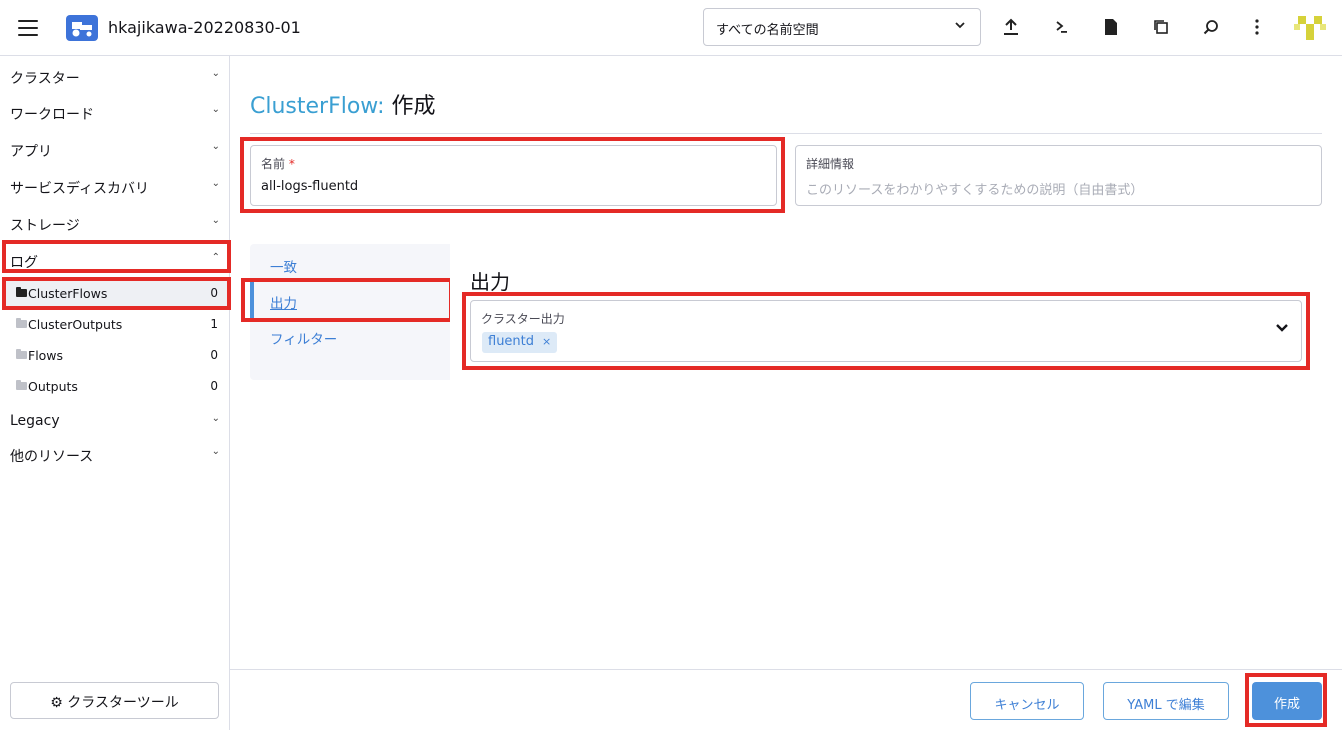 The height and width of the screenshot is (730, 1342). I want to click on description-field-label: 詳細情報, so click(830, 164).